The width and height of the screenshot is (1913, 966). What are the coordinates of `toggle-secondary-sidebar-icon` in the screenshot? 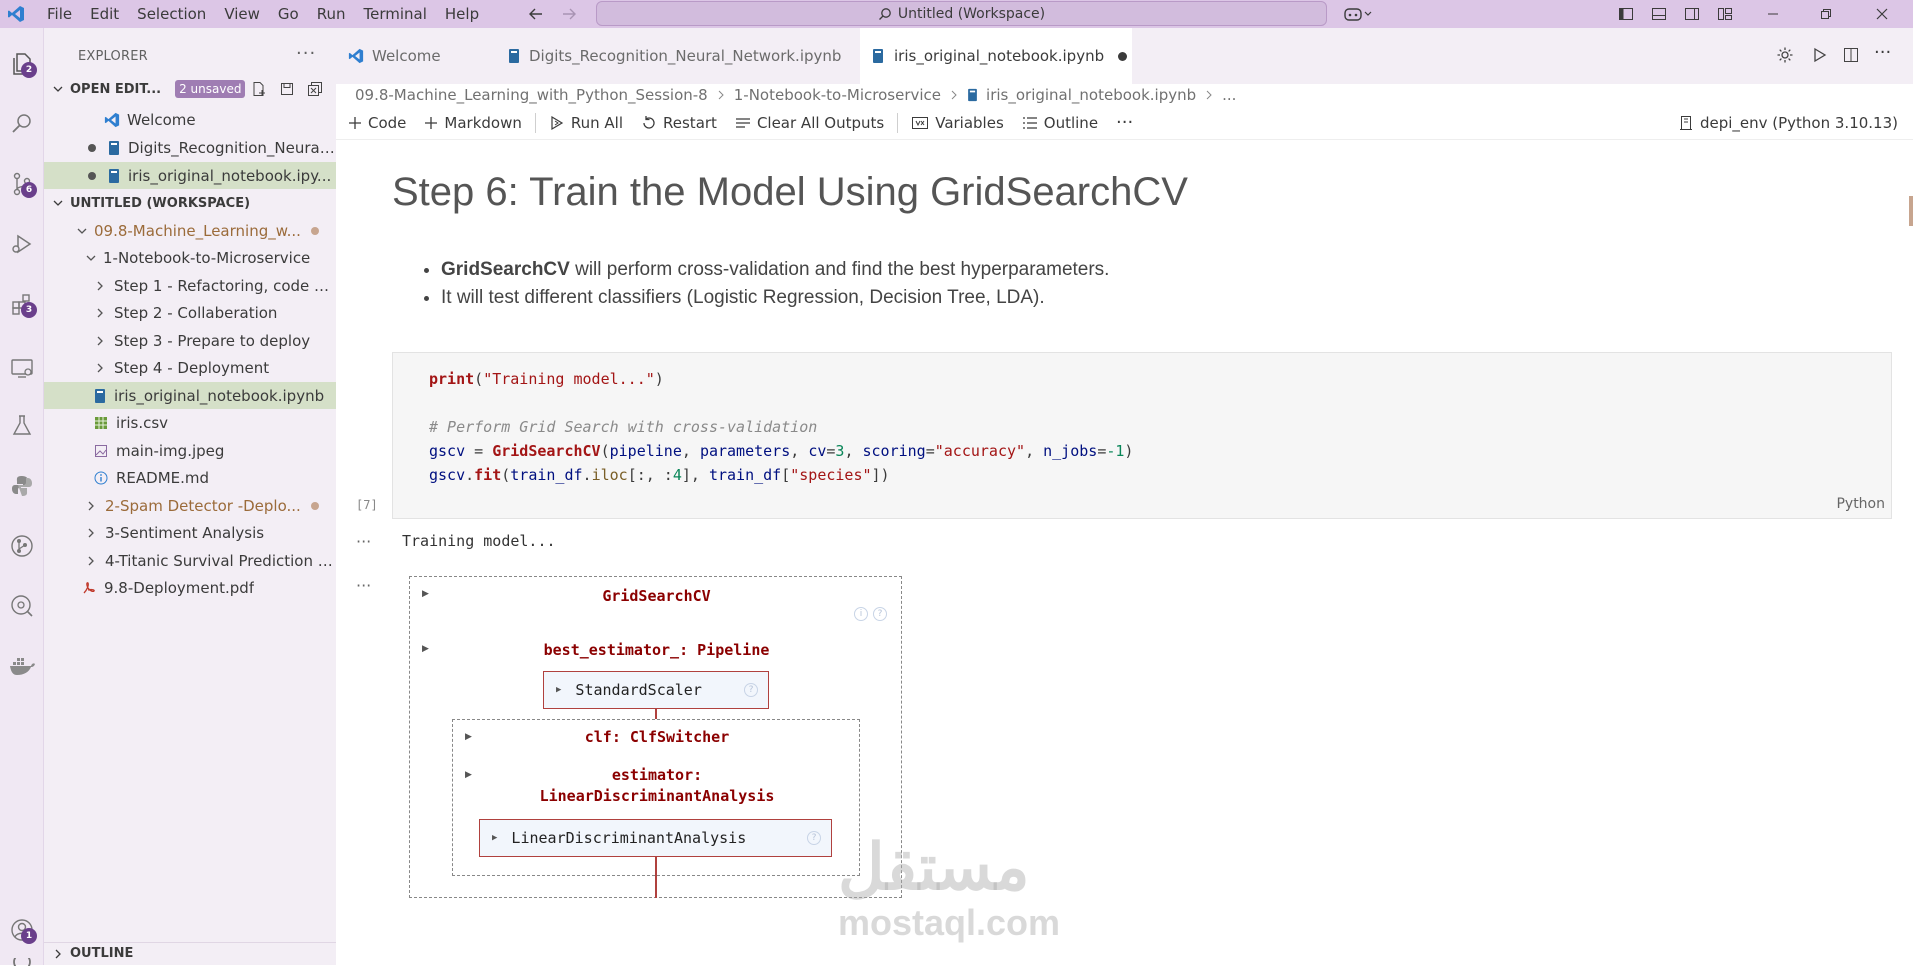 It's located at (1692, 14).